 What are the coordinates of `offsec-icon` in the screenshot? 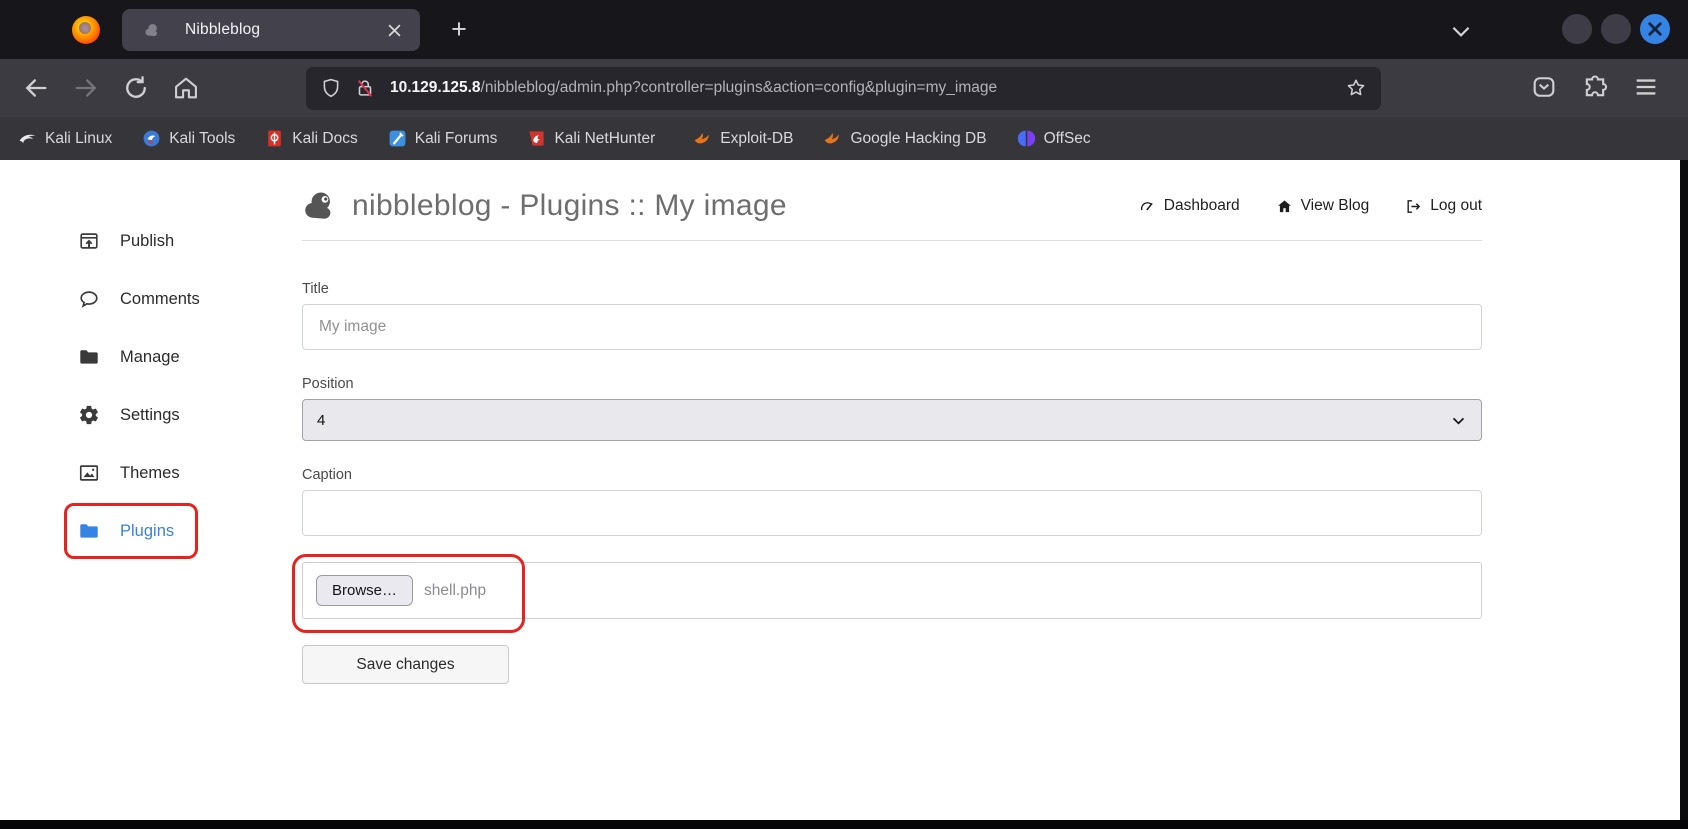 It's located at (1026, 138).